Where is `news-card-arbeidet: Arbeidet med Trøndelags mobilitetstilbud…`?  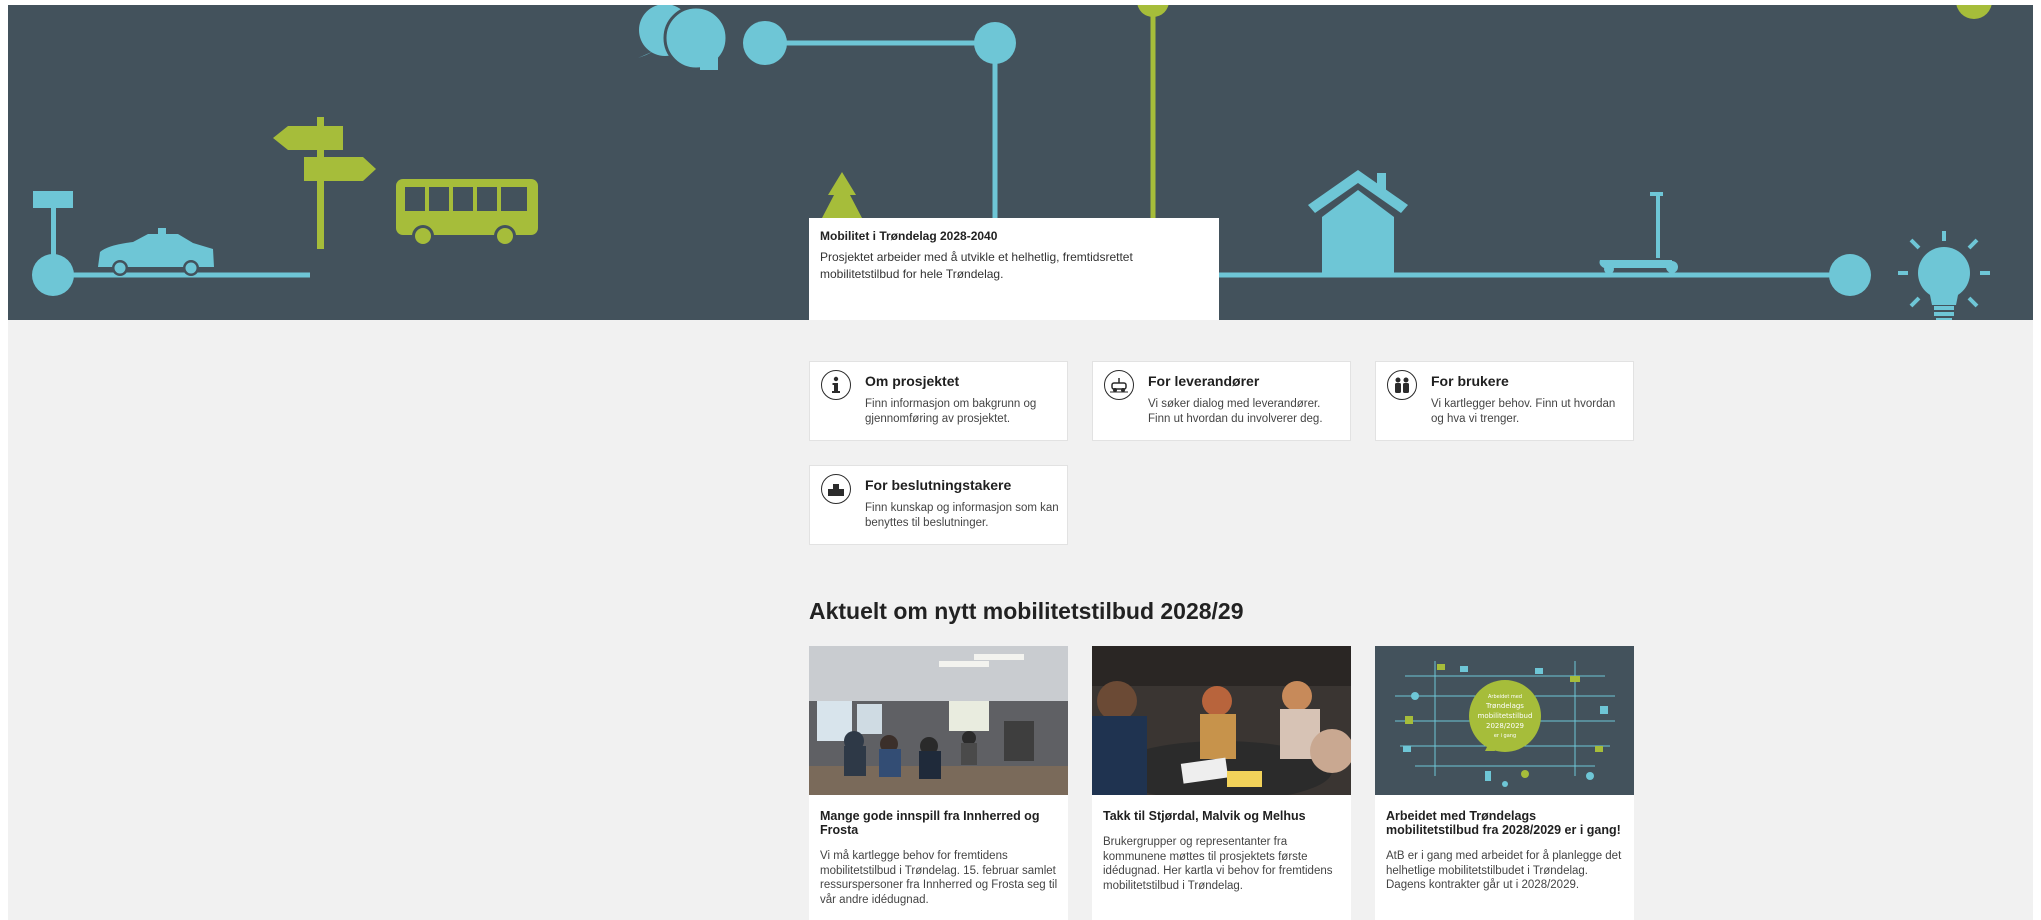
news-card-arbeidet: Arbeidet med Trøndelags mobilitetstilbud… is located at coordinates (1504, 783).